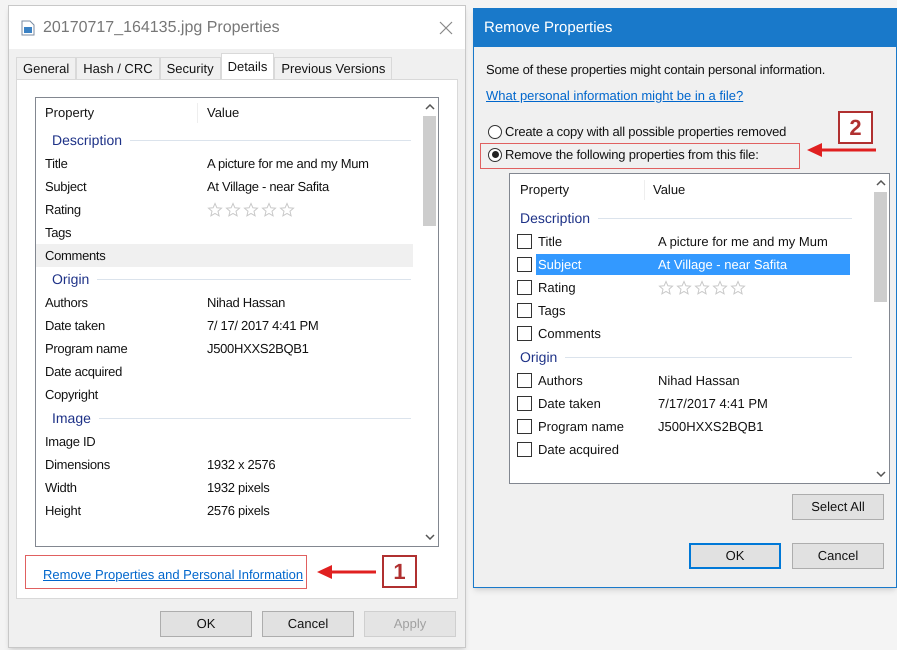 The width and height of the screenshot is (897, 650). What do you see at coordinates (855, 127) in the screenshot?
I see `step-number: 2` at bounding box center [855, 127].